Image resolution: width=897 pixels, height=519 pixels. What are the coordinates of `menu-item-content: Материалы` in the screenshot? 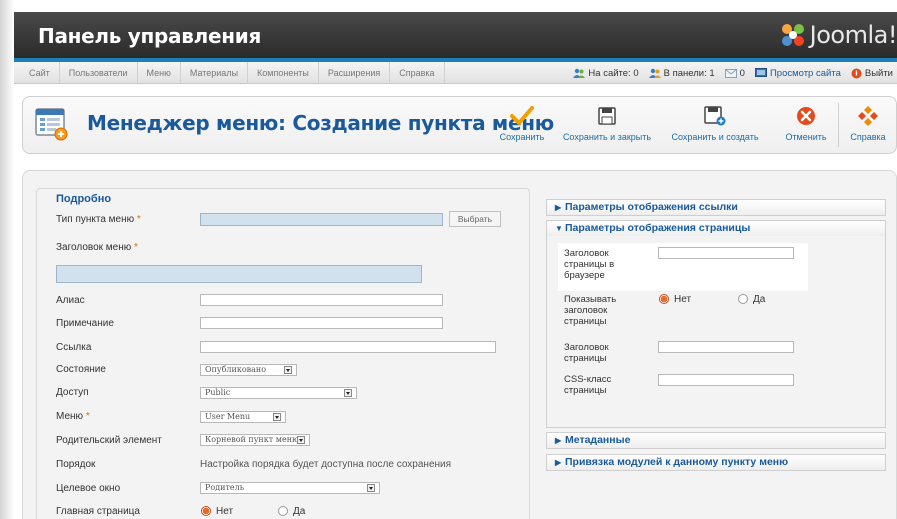 It's located at (215, 73).